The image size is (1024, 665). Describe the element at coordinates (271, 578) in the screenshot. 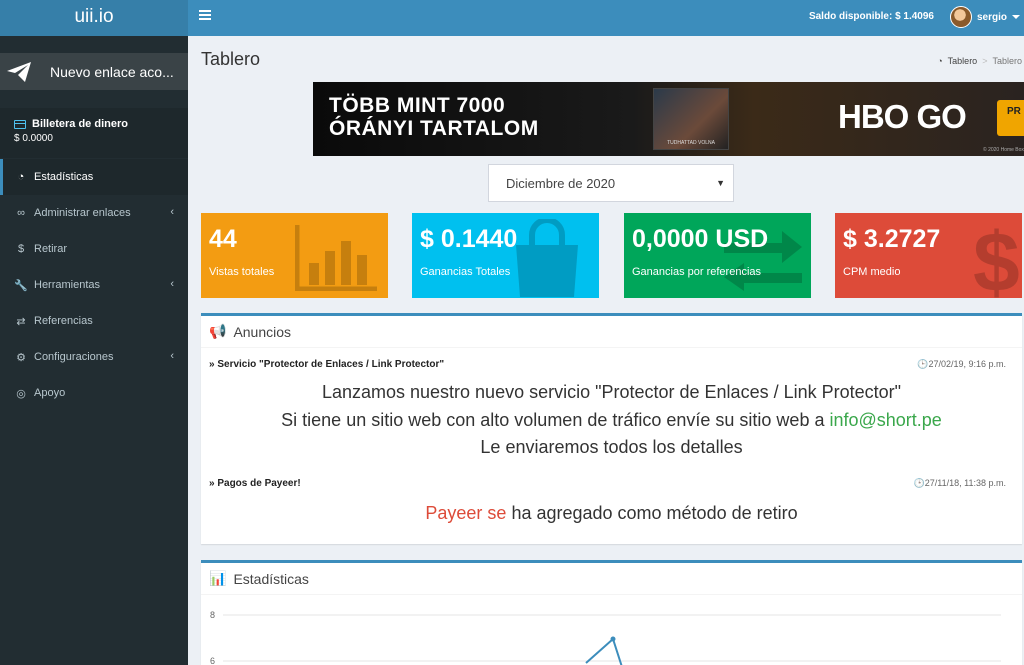

I see `statistics-title: Estadísticas` at that location.